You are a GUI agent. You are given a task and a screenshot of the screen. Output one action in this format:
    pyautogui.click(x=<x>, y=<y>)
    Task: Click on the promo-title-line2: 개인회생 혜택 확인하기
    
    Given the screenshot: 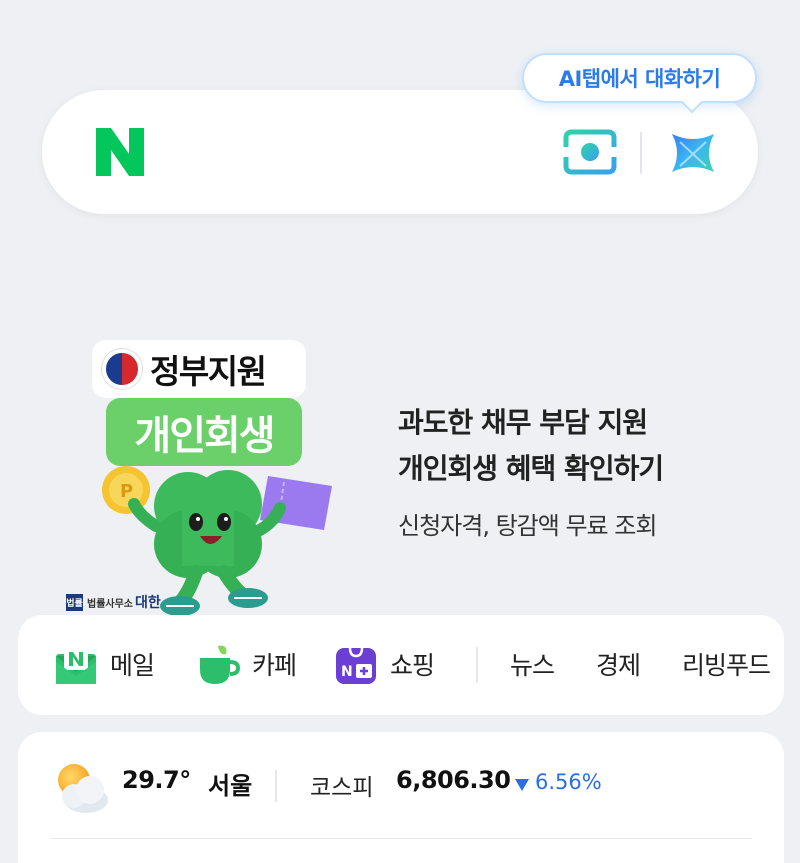 What is the action you would take?
    pyautogui.click(x=531, y=468)
    